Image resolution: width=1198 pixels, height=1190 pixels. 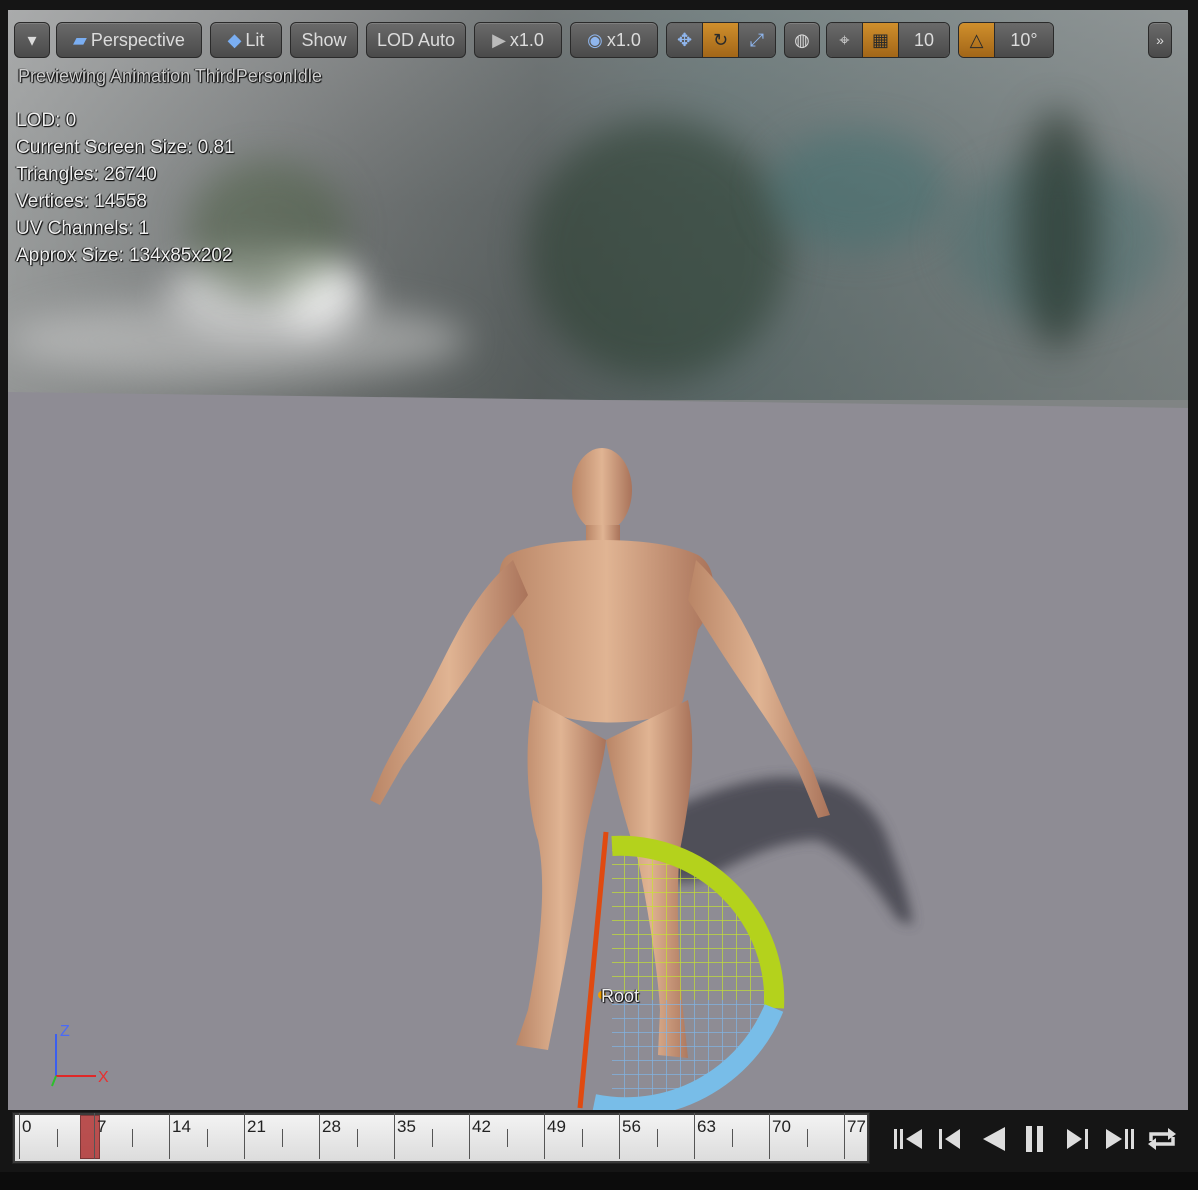 I want to click on viewport-options-button: ▾, so click(x=32, y=40).